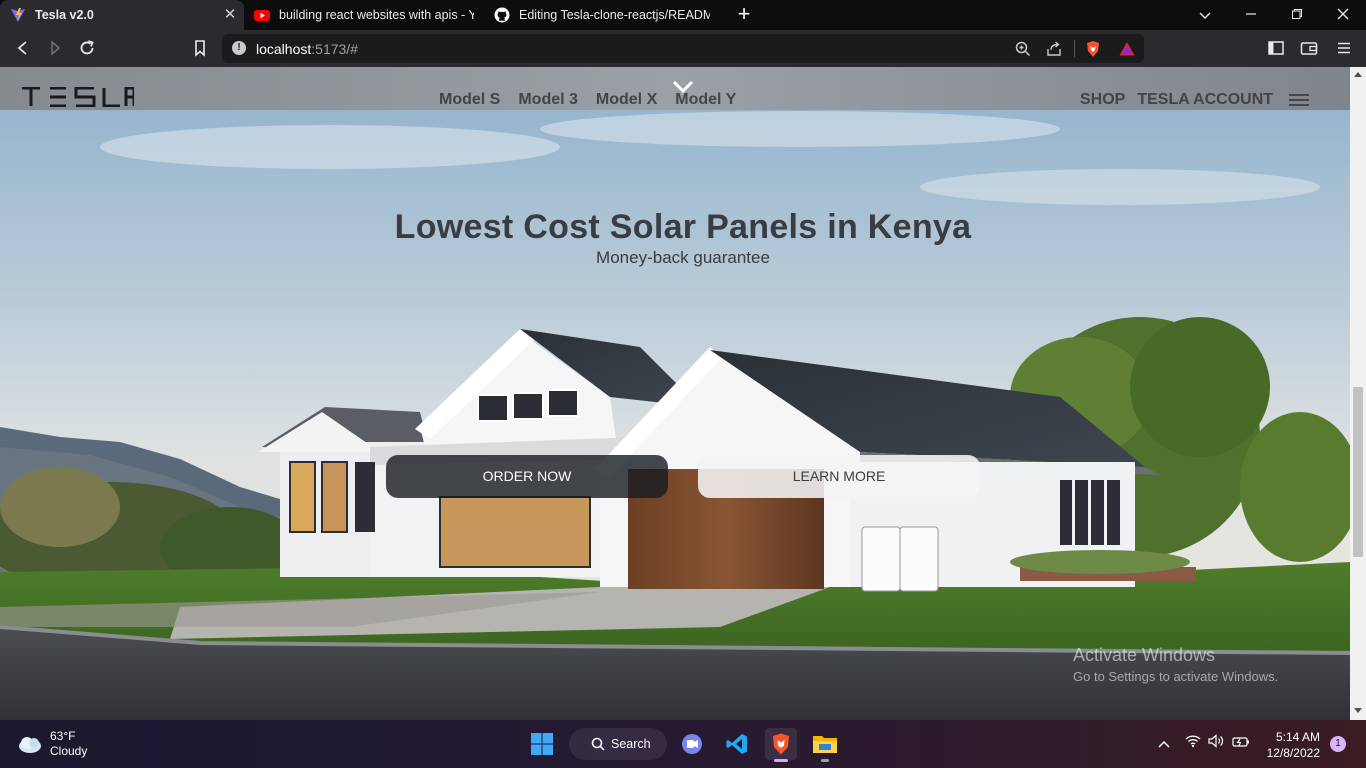  I want to click on battery-charging-icon, so click(1240, 742).